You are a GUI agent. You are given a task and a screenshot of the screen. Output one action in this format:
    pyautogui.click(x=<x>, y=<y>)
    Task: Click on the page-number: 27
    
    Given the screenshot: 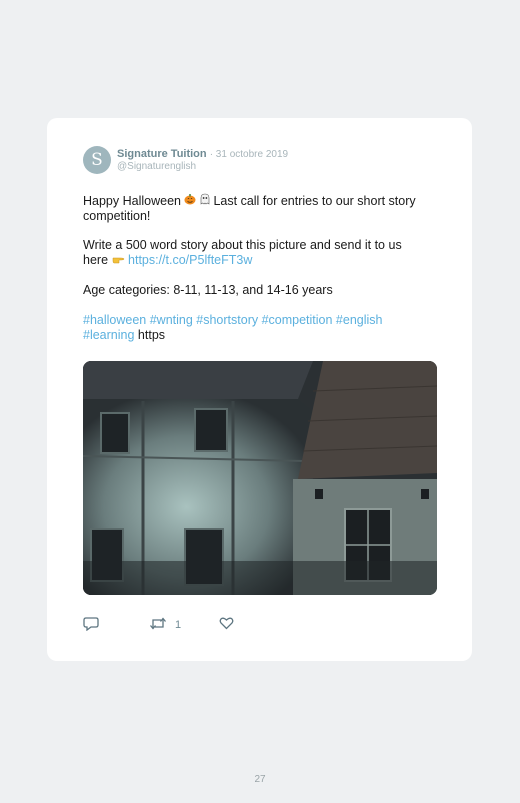 What is the action you would take?
    pyautogui.click(x=260, y=779)
    